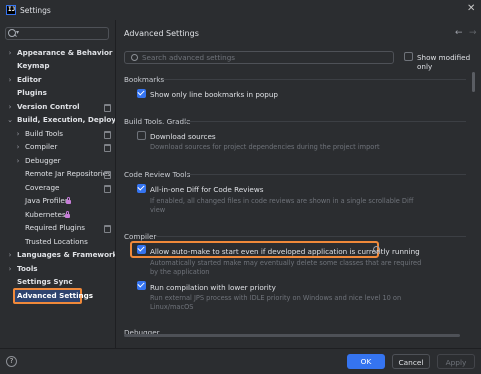  I want to click on sidebar-item-version-control: › Version Control, so click(58, 107).